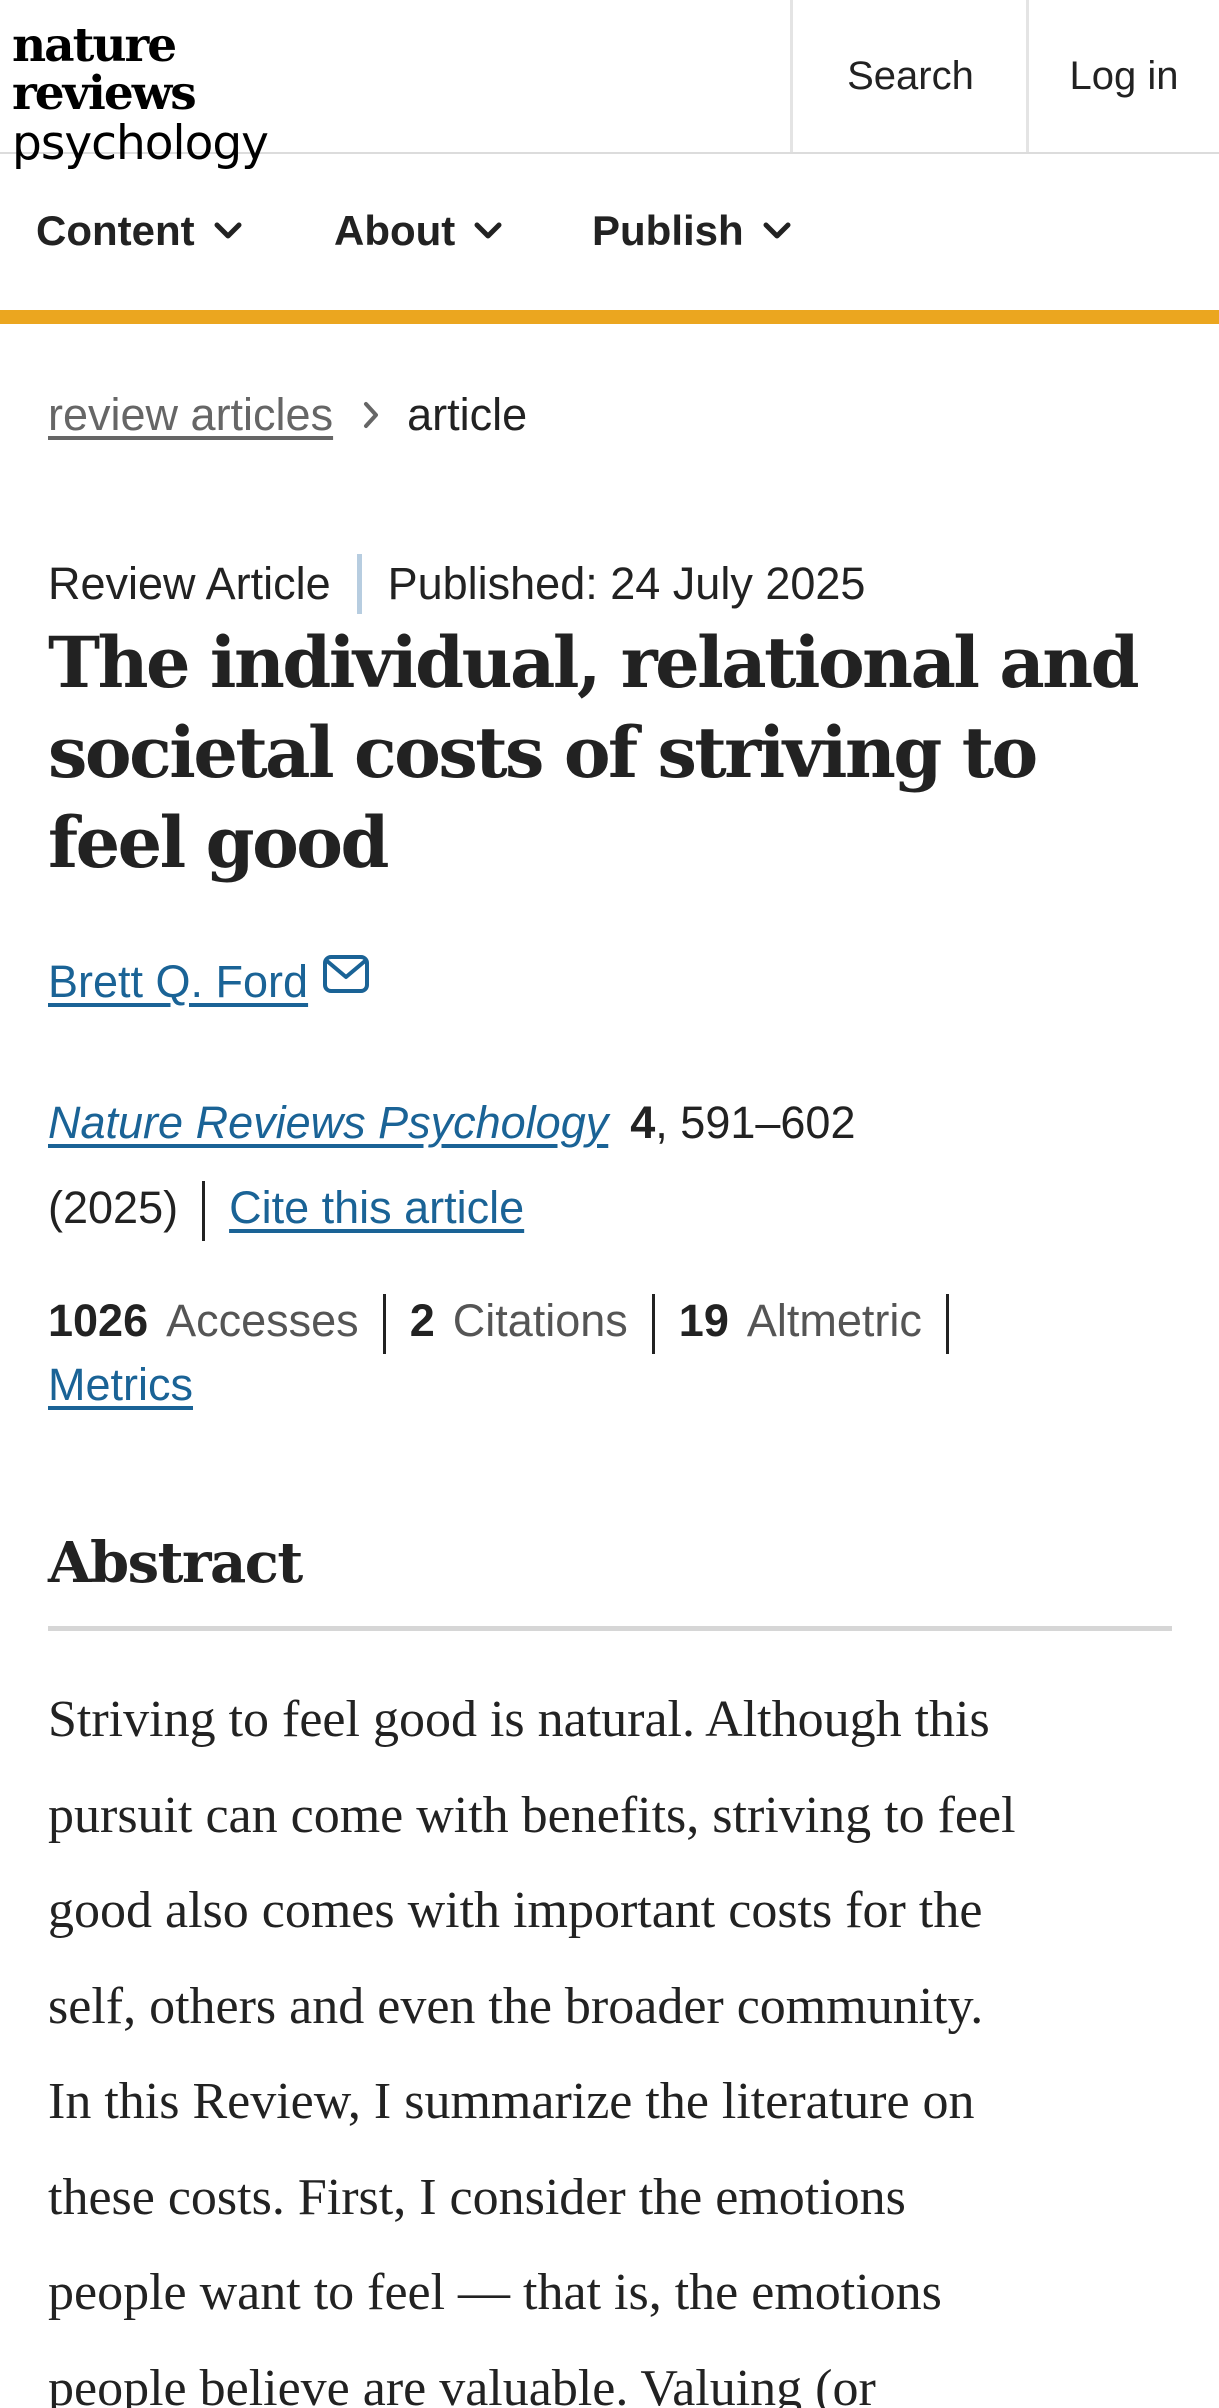 The image size is (1219, 2408). What do you see at coordinates (1122, 76) in the screenshot?
I see `login-button: Log in` at bounding box center [1122, 76].